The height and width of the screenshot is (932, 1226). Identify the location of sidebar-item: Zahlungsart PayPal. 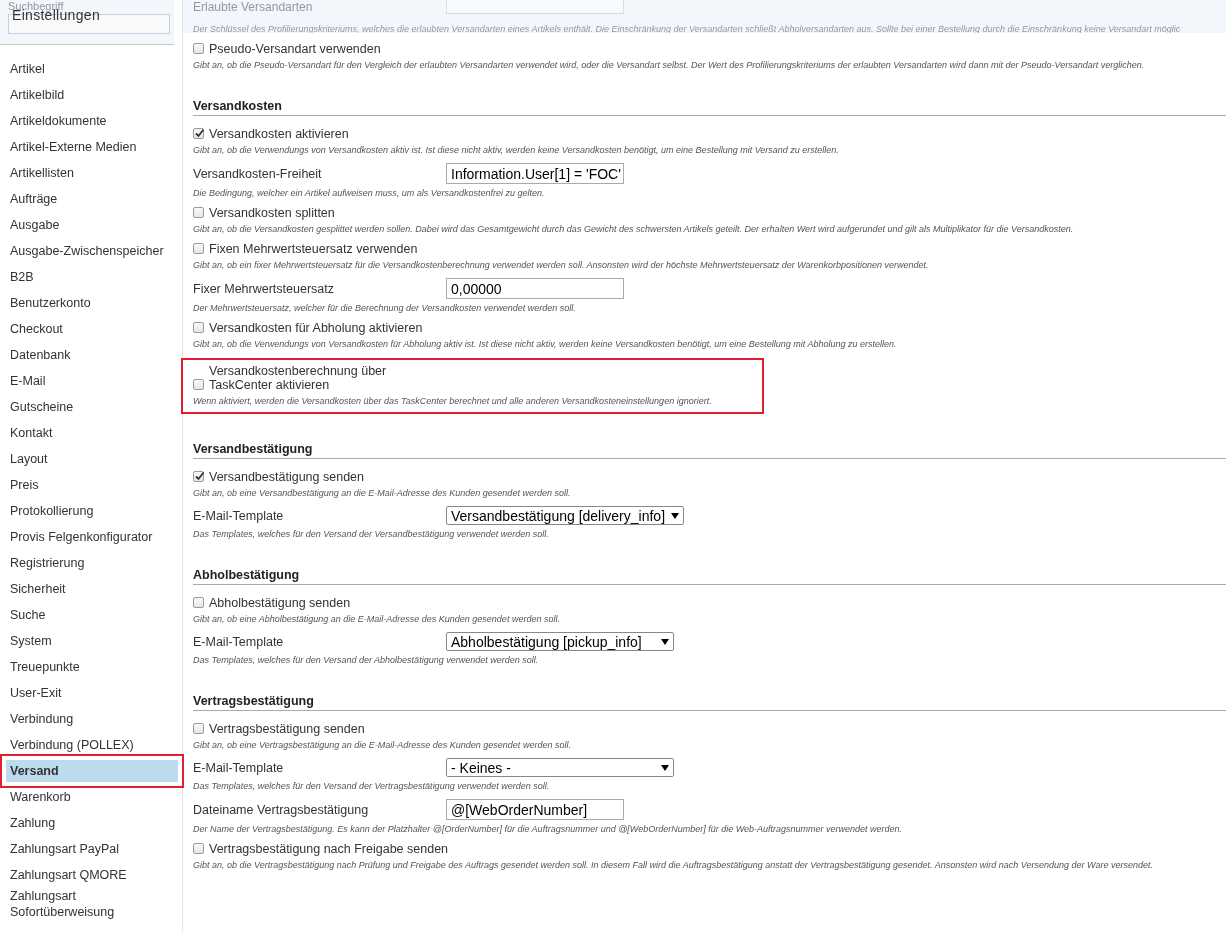
(92, 849).